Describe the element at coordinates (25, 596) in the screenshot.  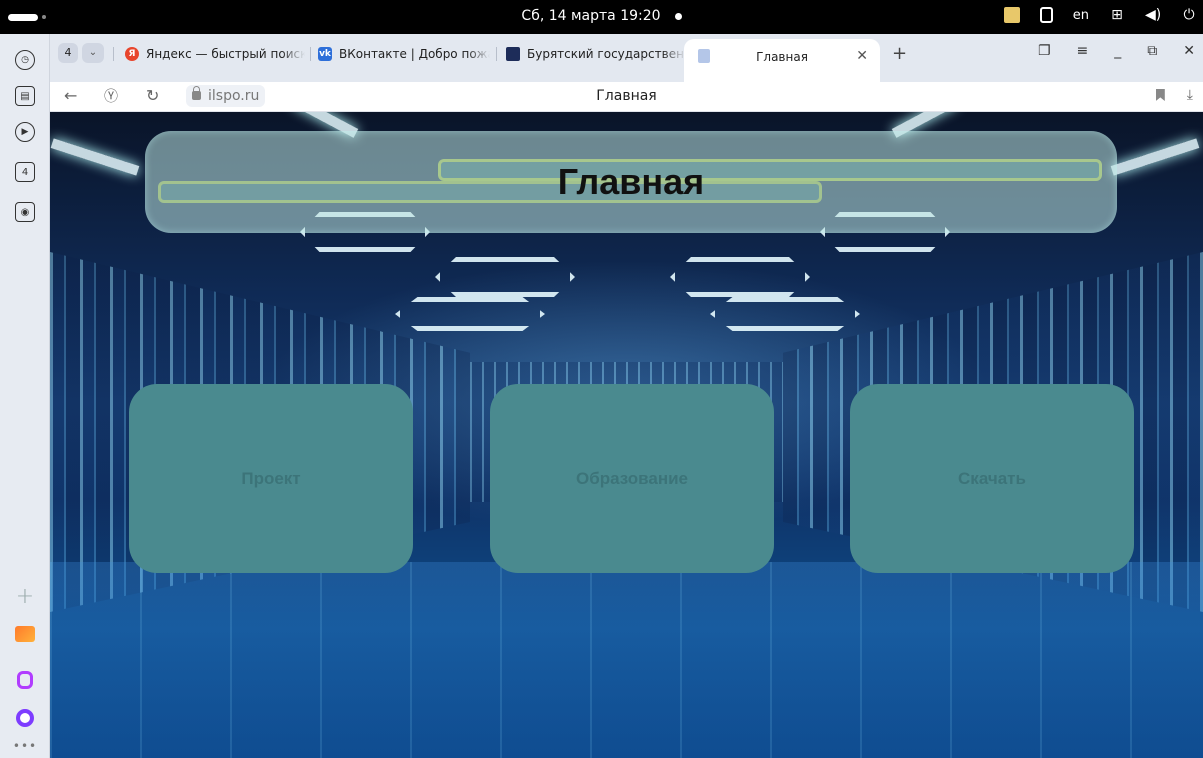
I see `add-panel-icon: +` at that location.